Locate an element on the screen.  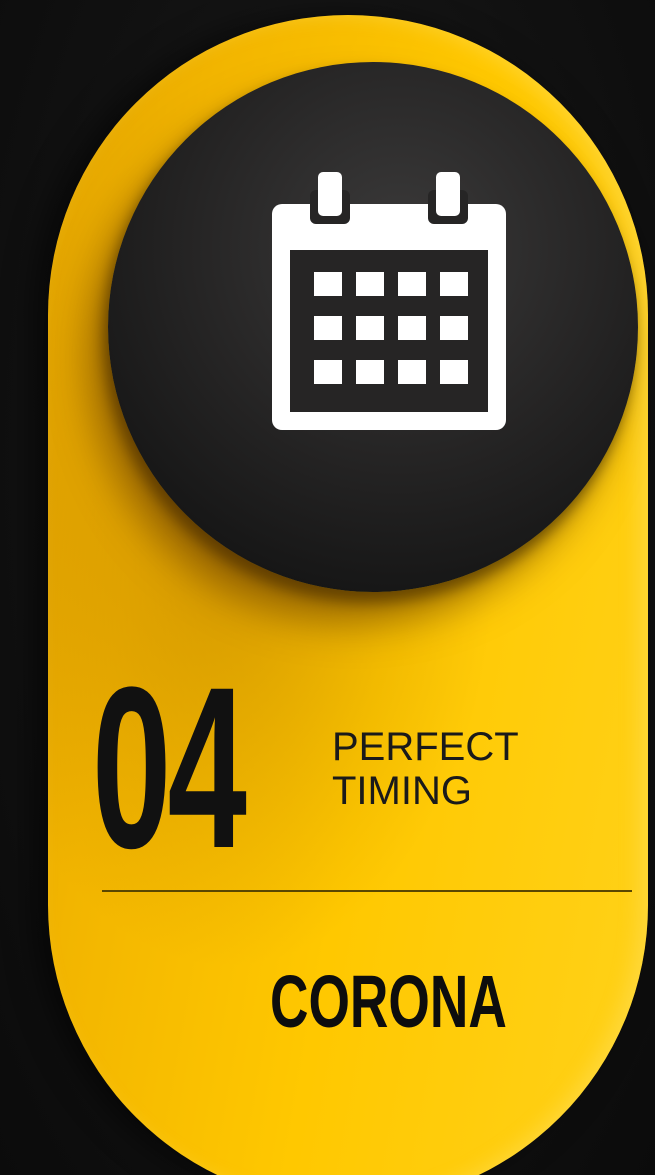
step-number: 04 is located at coordinates (169, 767).